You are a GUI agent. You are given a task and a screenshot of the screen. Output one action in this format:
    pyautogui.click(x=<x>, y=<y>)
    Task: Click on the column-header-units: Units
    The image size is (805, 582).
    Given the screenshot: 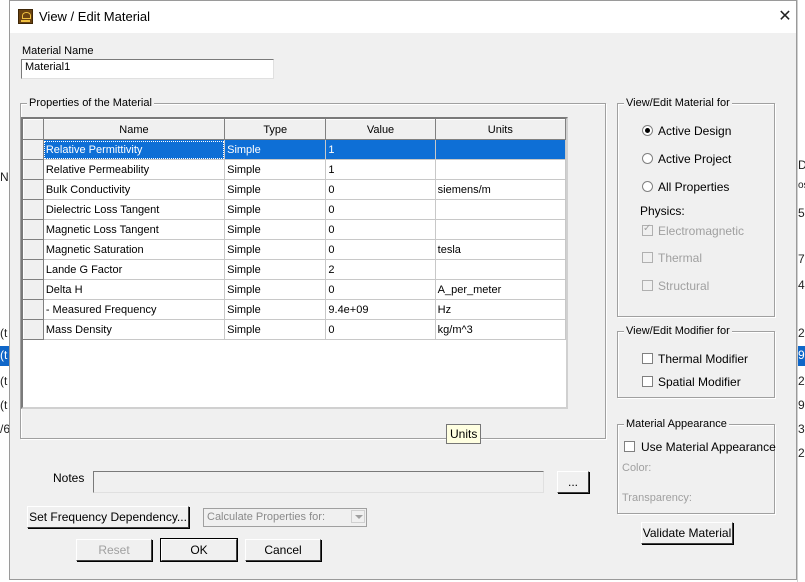 What is the action you would take?
    pyautogui.click(x=500, y=129)
    